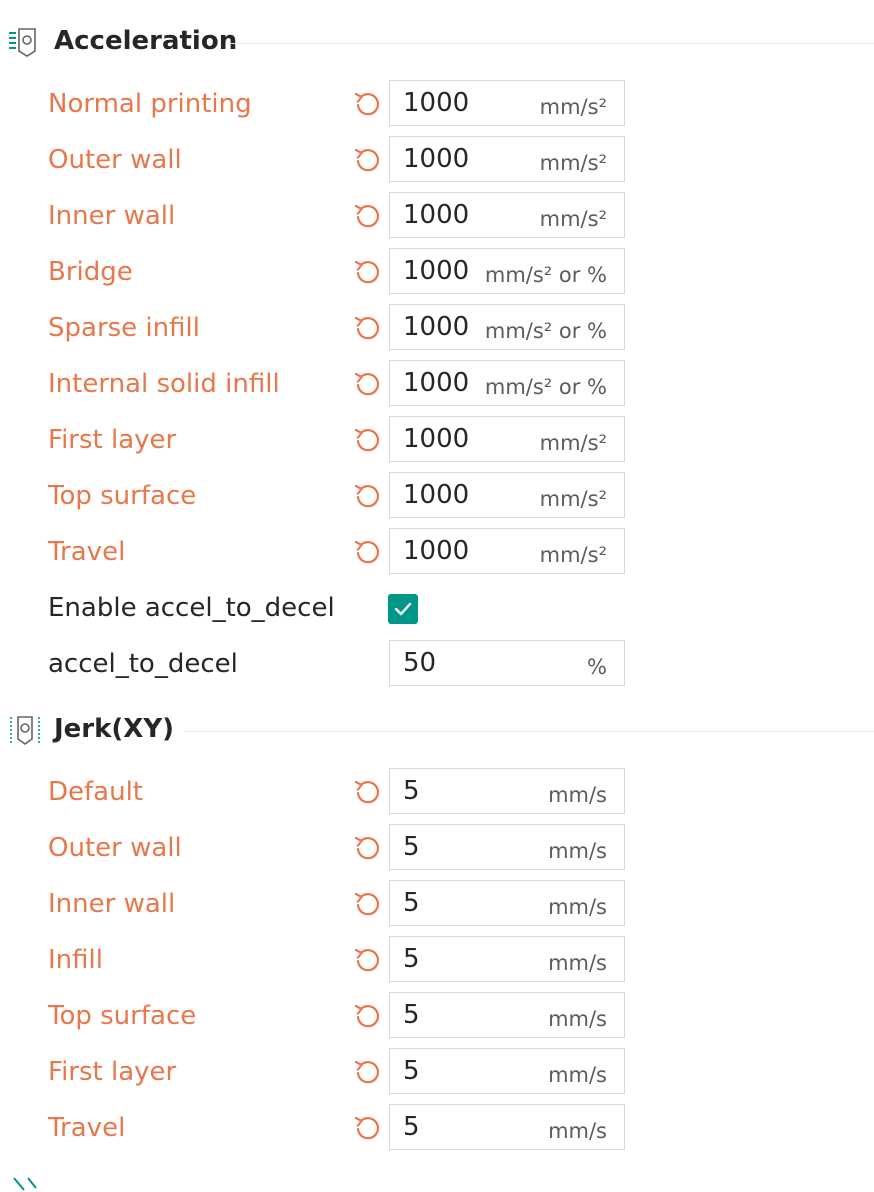  Describe the element at coordinates (25, 1184) in the screenshot. I see `next-section-icon` at that location.